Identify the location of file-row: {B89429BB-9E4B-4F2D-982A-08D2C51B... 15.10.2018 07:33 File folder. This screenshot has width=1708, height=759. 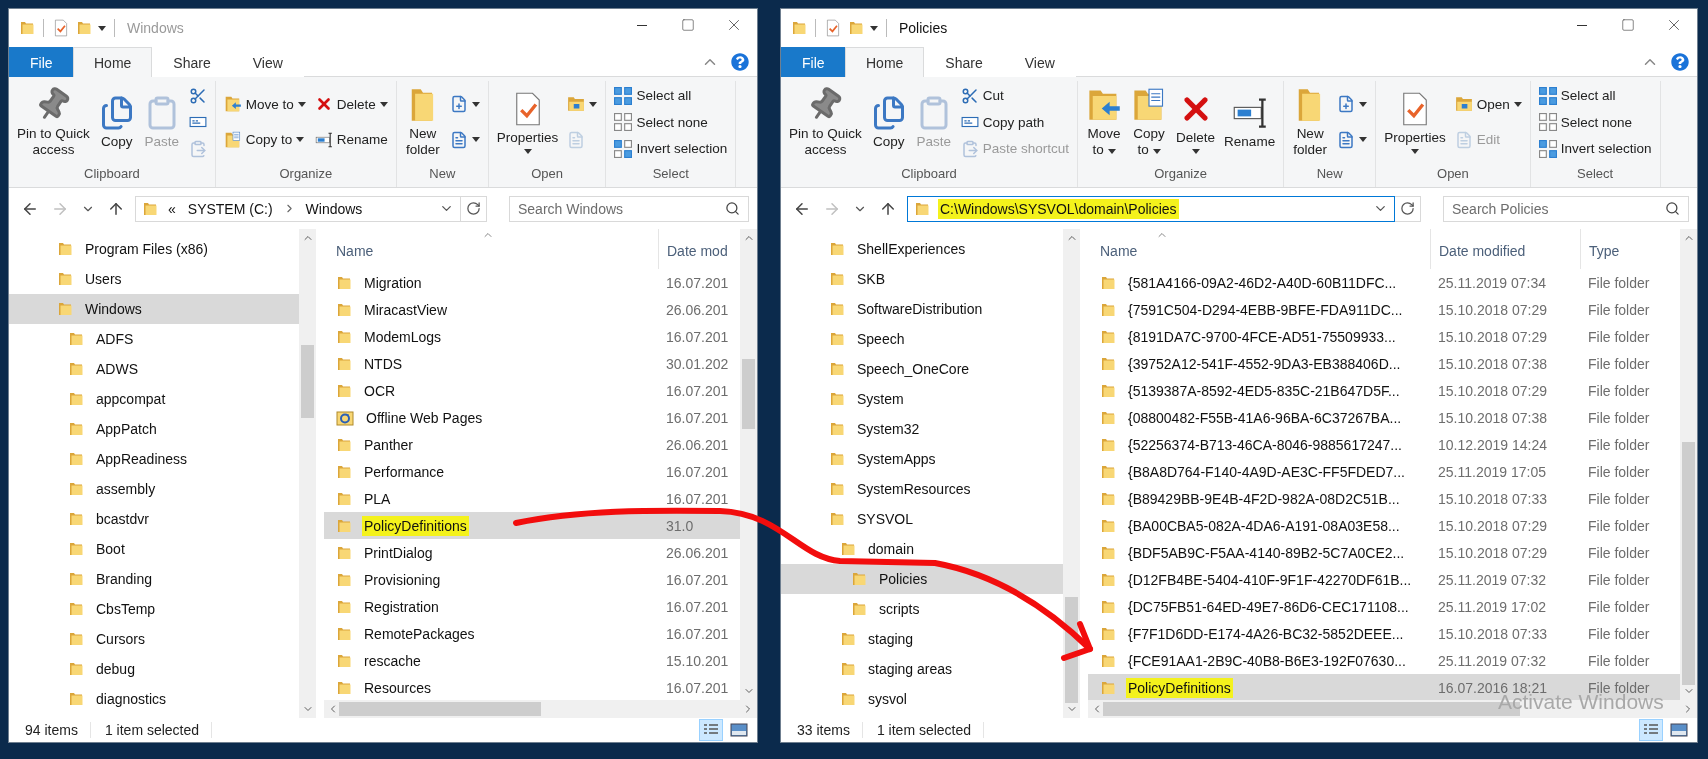
(1384, 498).